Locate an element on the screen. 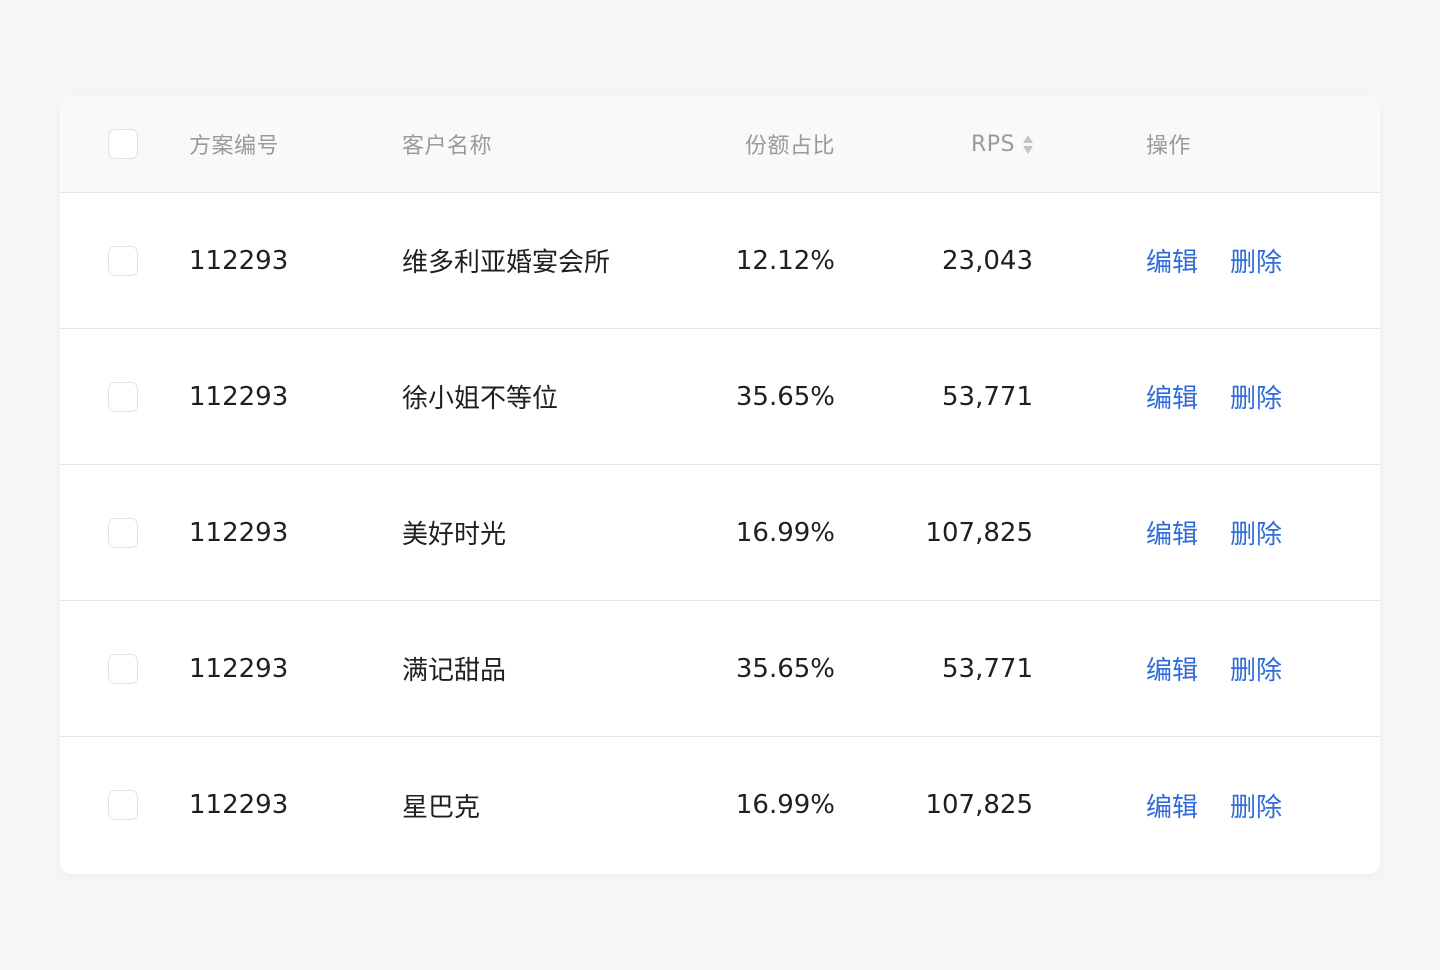  select-all-checkbox is located at coordinates (123, 144).